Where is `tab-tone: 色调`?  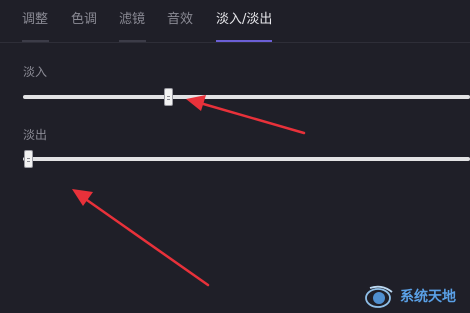
tab-tone: 色调 is located at coordinates (84, 20).